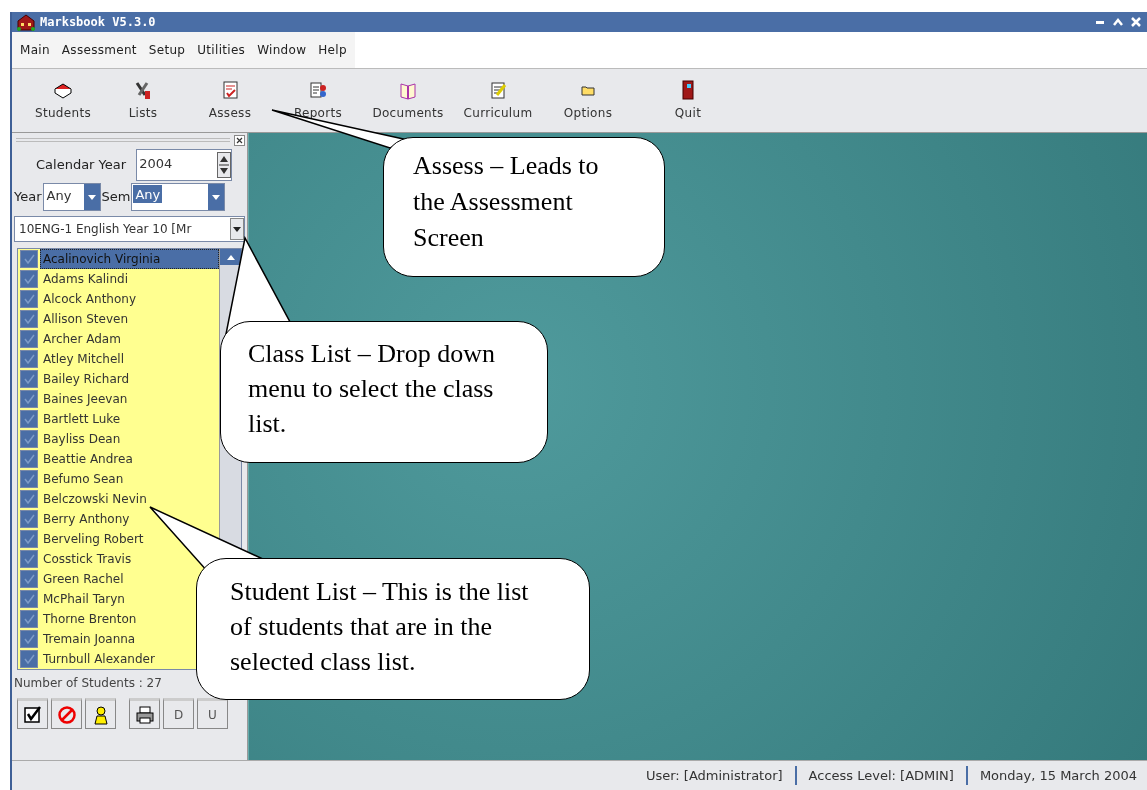  What do you see at coordinates (88, 683) in the screenshot?
I see `student-count: Number of Students : 27` at bounding box center [88, 683].